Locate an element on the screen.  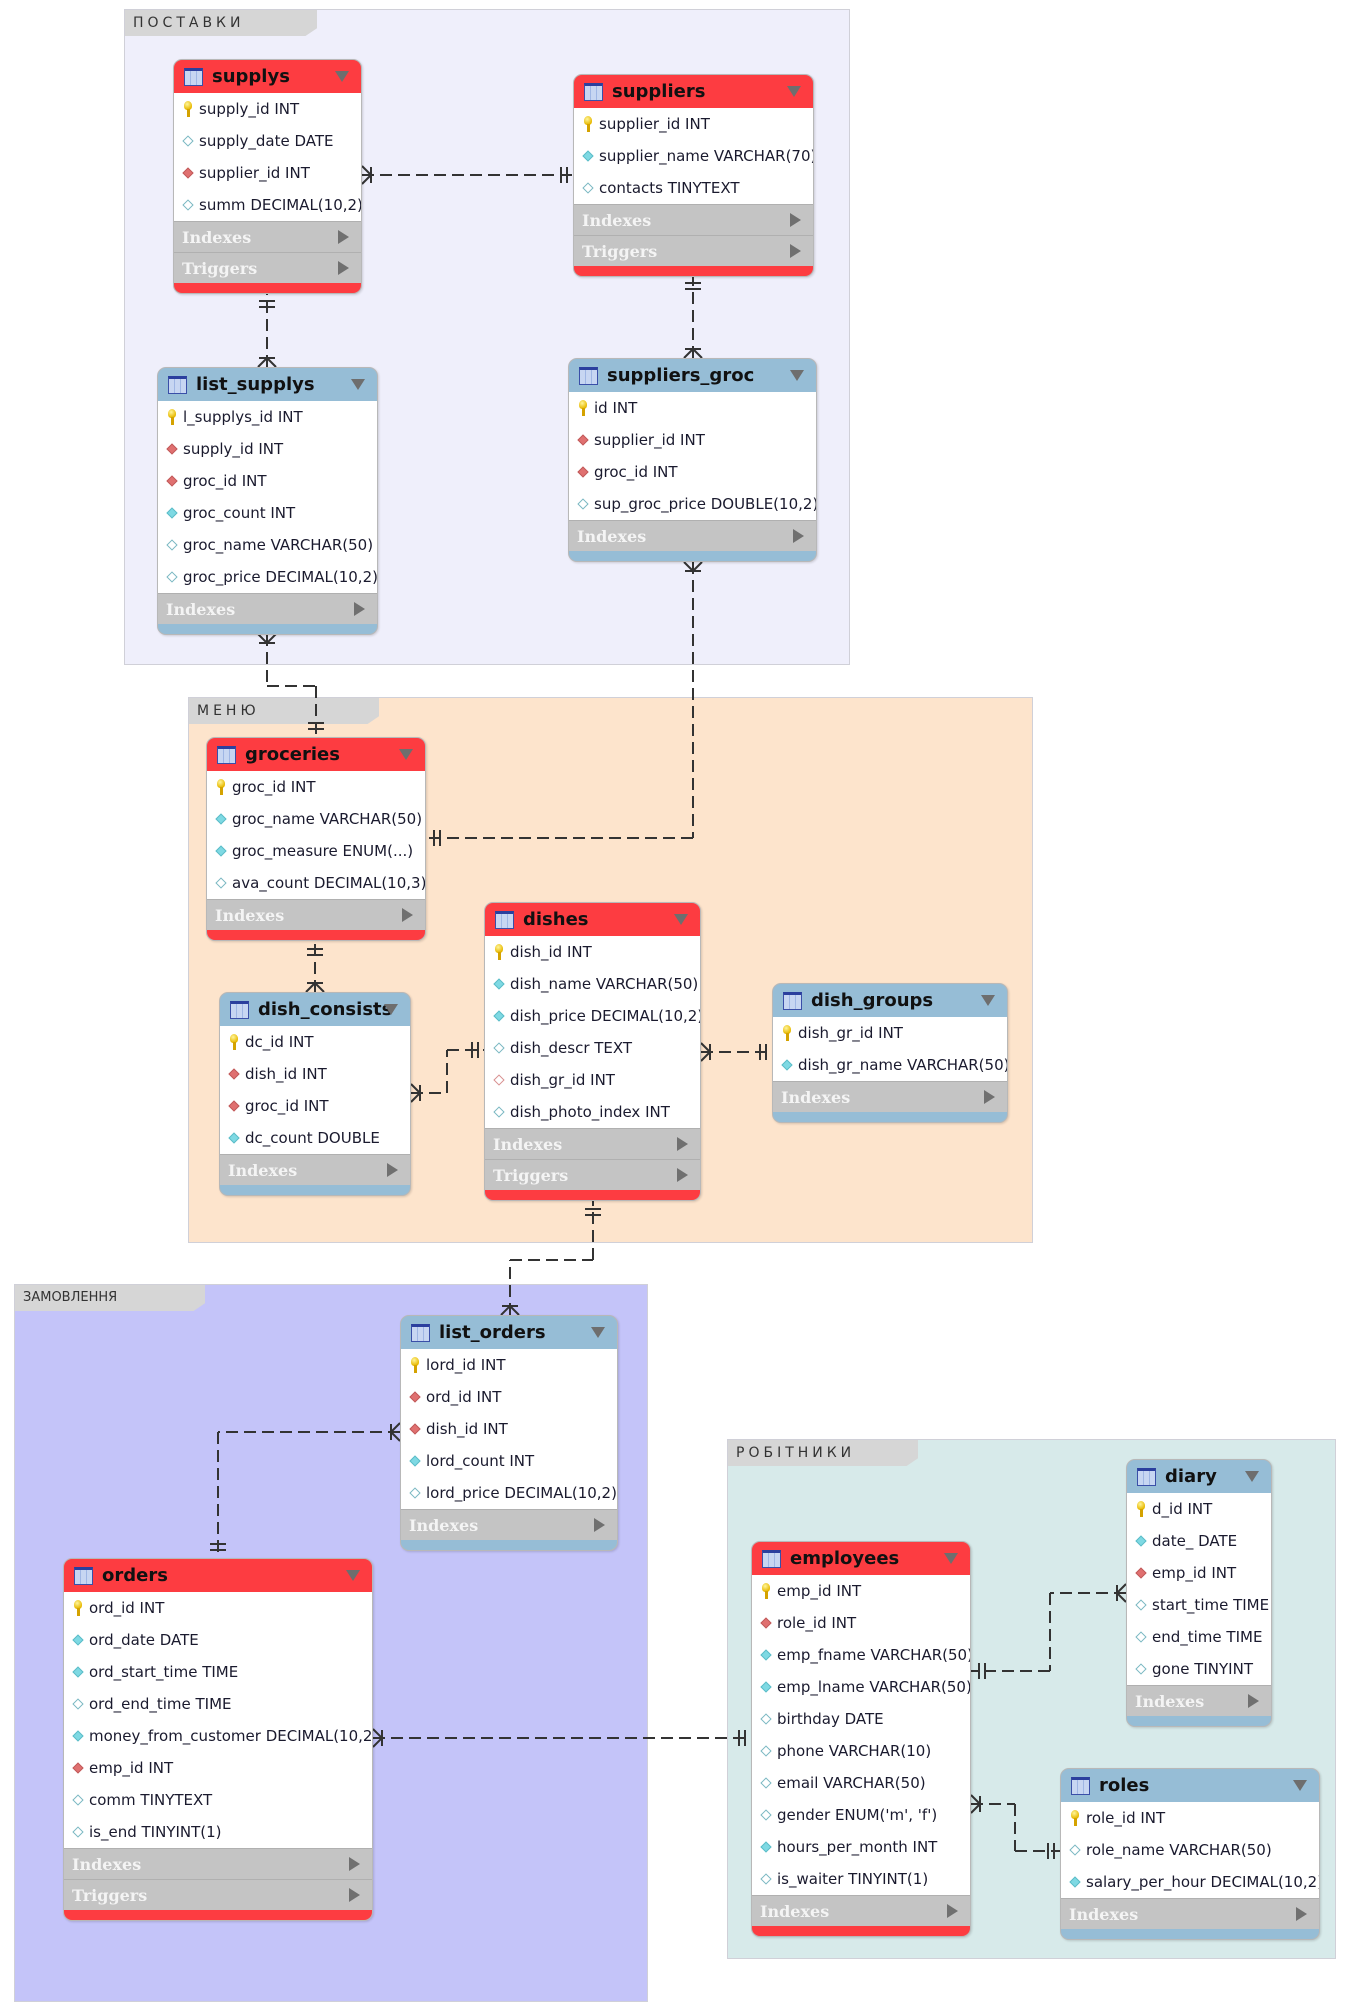
column-row: supplier_name VARCHAR(70) is located at coordinates (693, 156).